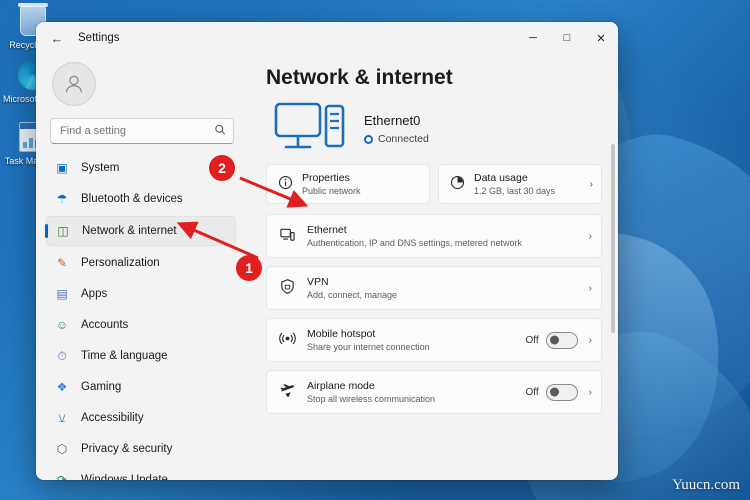 This screenshot has height=500, width=750. I want to click on sidebar-item-label: Network & internet, so click(129, 231).